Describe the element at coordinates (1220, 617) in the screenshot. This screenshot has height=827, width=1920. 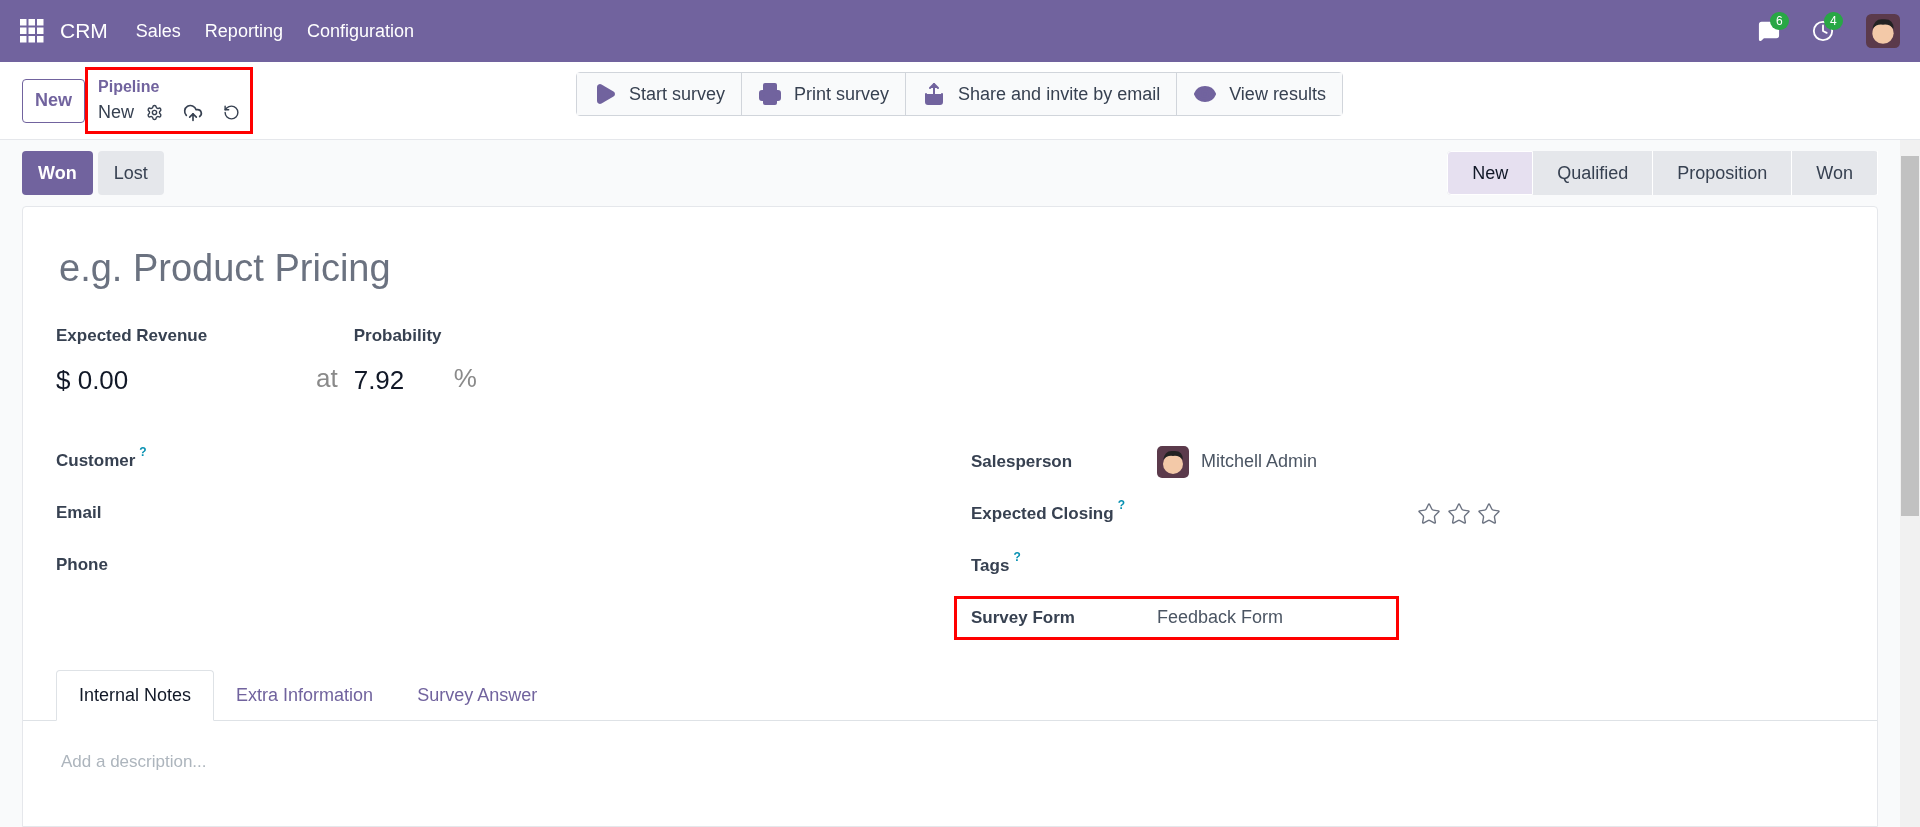
I see `survey-form-value: Feedback Form` at that location.